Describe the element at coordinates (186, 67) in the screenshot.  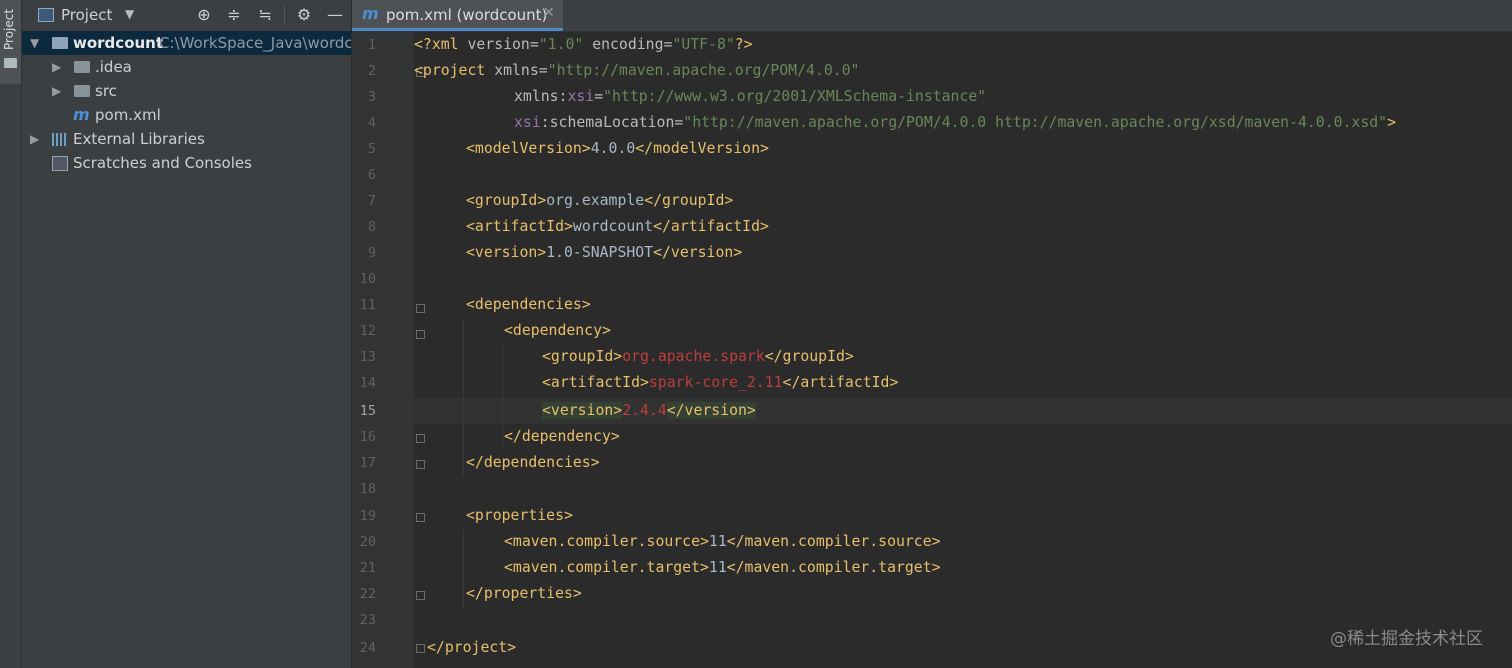
I see `tree-item-idea: ▶ .idea` at that location.